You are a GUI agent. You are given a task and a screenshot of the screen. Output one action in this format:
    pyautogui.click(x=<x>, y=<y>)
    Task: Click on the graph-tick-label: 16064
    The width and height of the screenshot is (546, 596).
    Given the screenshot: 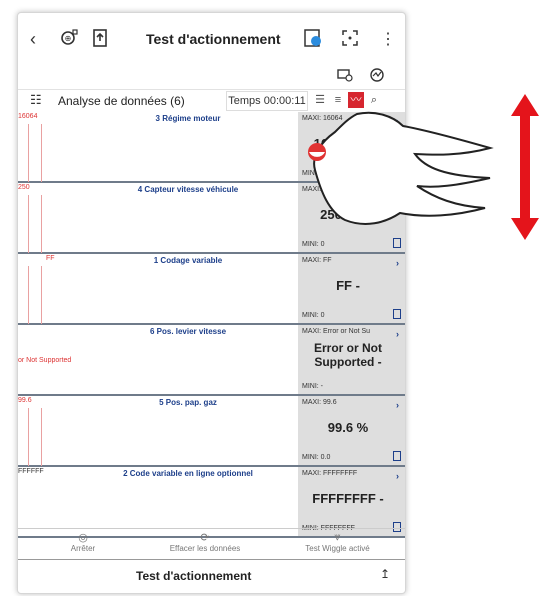 What is the action you would take?
    pyautogui.click(x=28, y=116)
    